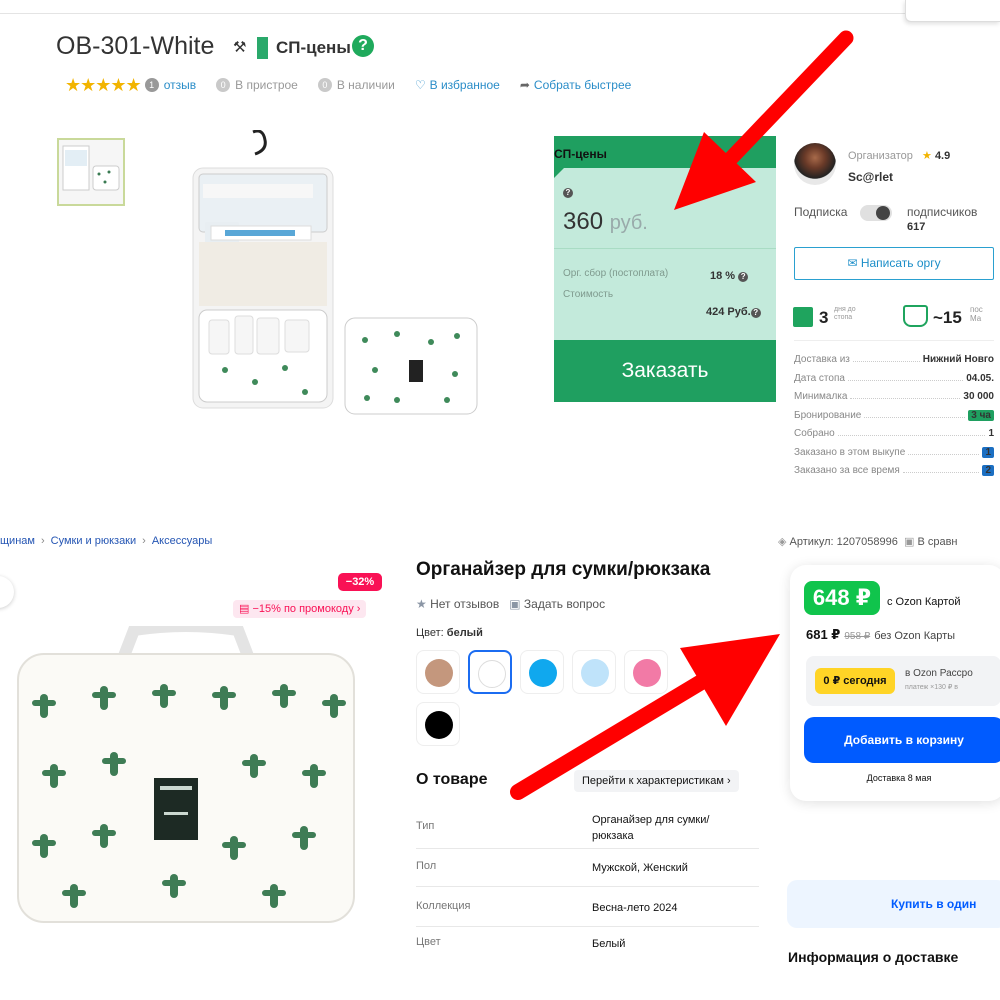  I want to click on pay-today-badge: 0 ₽ сегодня, so click(855, 681).